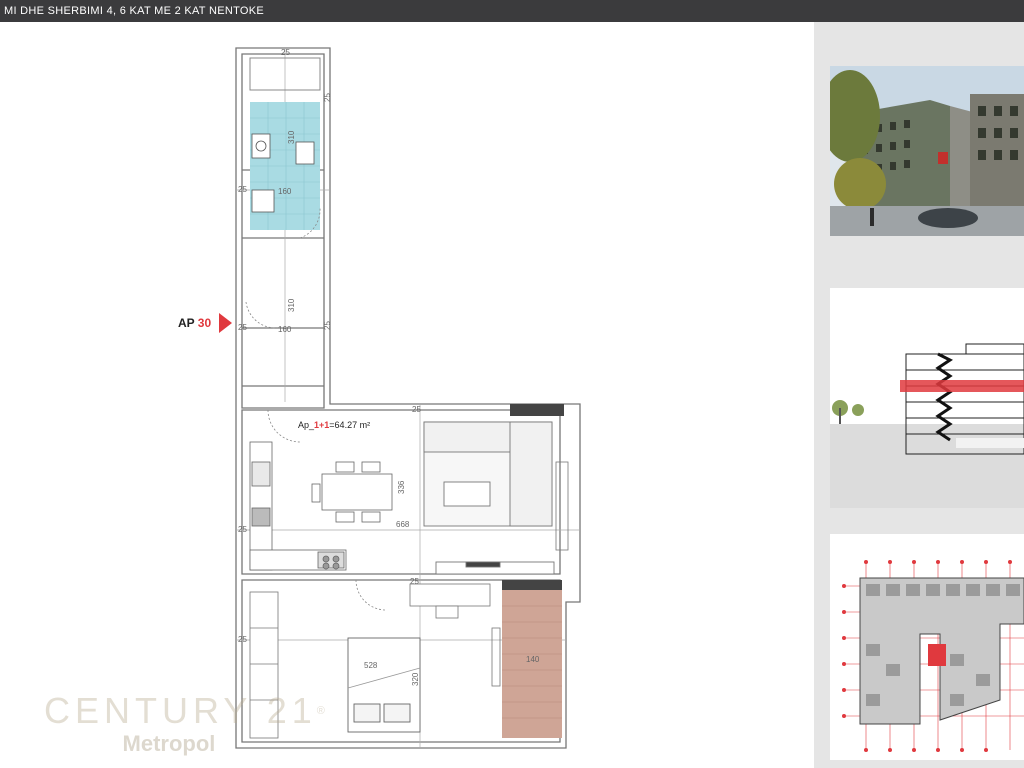  What do you see at coordinates (225, 323) in the screenshot?
I see `entrance-arrow` at bounding box center [225, 323].